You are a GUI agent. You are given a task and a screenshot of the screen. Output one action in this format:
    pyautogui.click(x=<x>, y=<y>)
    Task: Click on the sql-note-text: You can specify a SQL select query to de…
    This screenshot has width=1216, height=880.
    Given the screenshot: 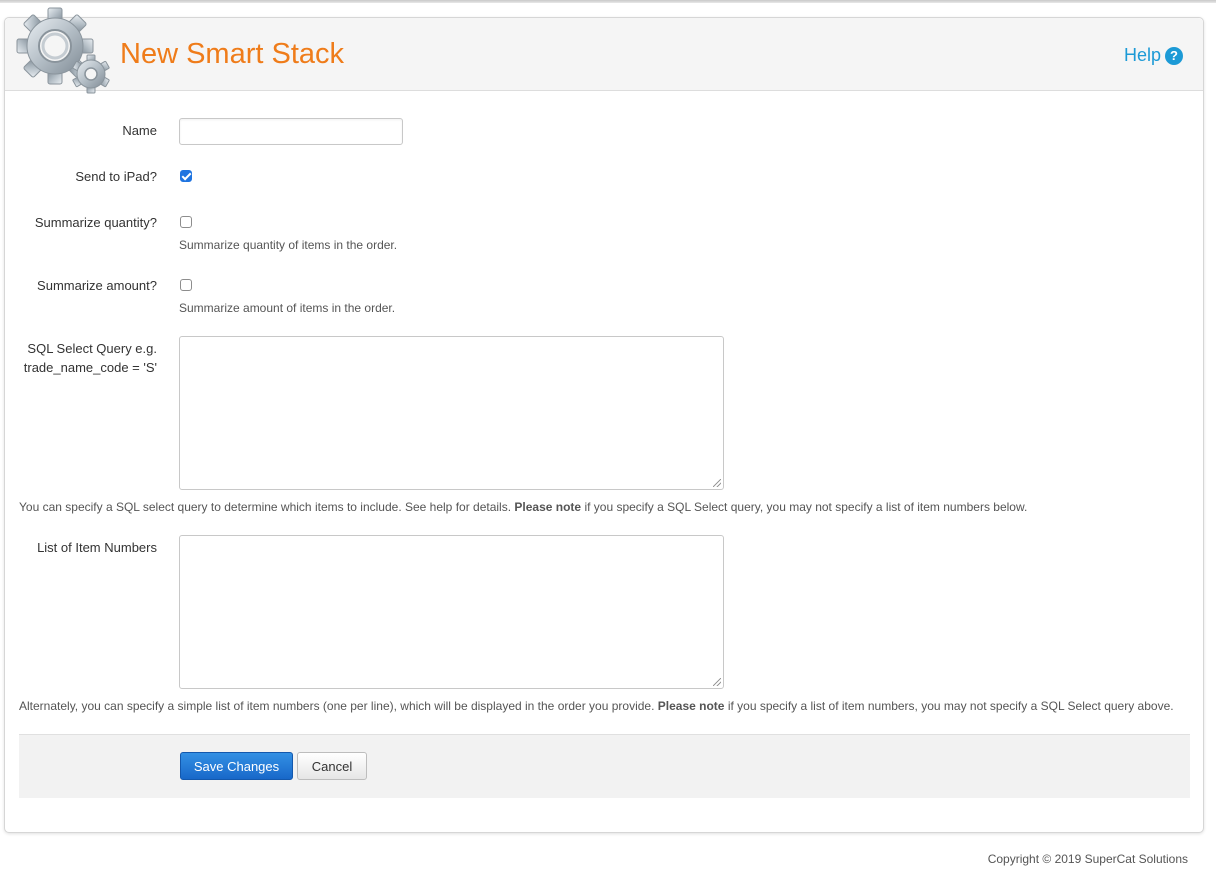 What is the action you would take?
    pyautogui.click(x=265, y=507)
    